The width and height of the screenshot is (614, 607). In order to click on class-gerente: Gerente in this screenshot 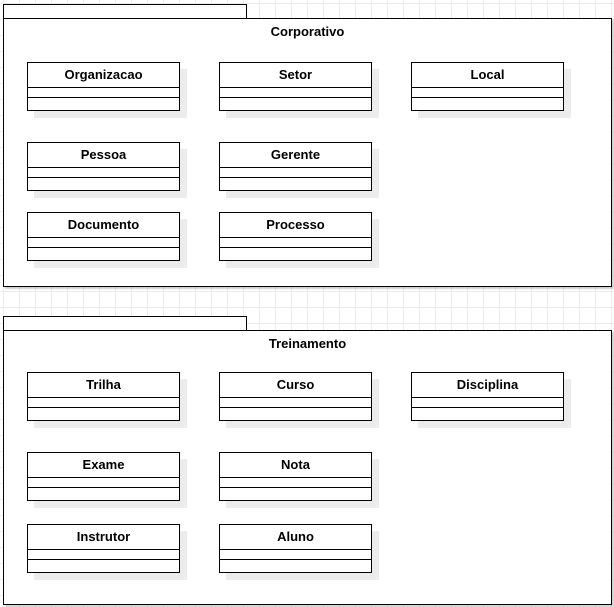, I will do `click(295, 166)`.